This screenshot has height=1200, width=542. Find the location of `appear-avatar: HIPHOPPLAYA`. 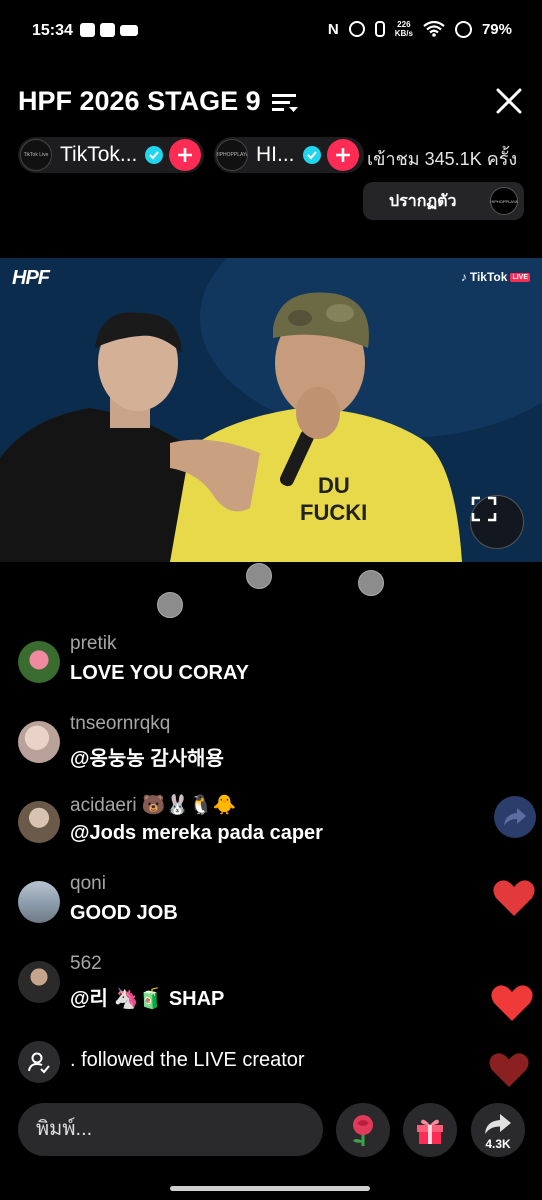

appear-avatar: HIPHOPPLAYA is located at coordinates (504, 201).